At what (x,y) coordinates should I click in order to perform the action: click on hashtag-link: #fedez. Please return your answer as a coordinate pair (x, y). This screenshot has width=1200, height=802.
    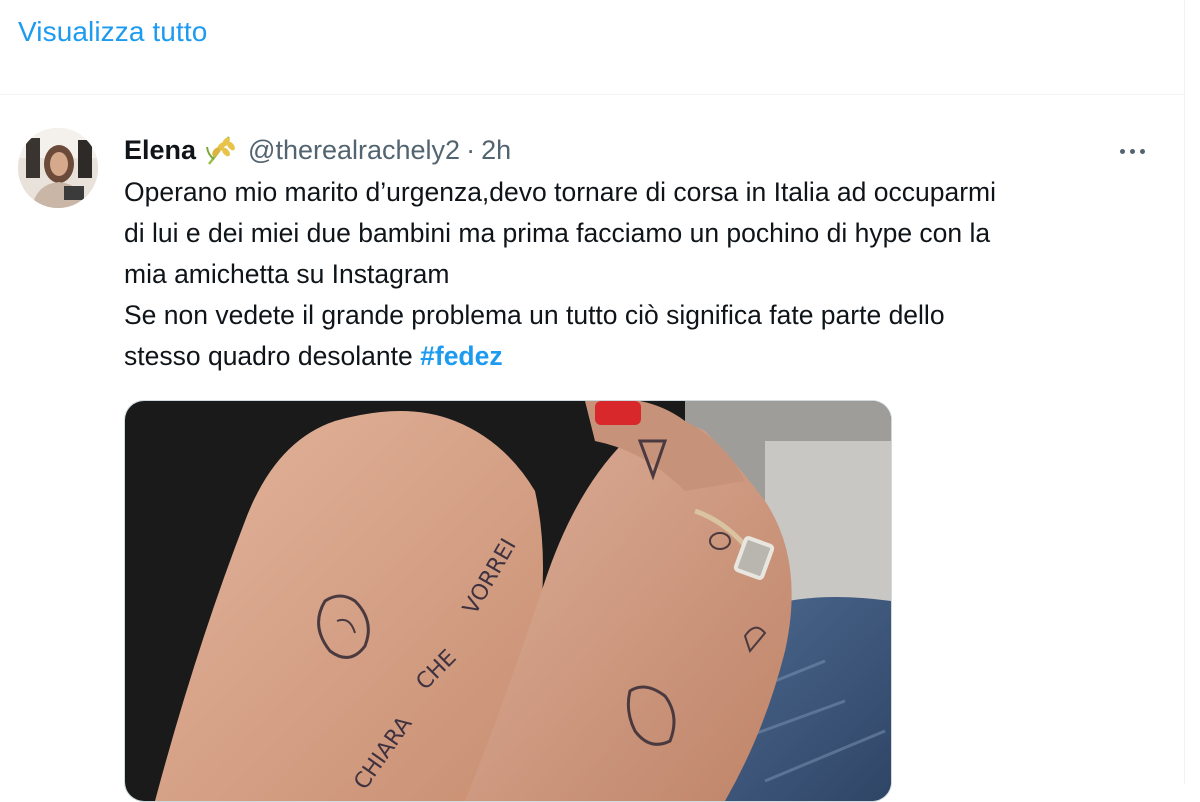
    Looking at the image, I should click on (461, 356).